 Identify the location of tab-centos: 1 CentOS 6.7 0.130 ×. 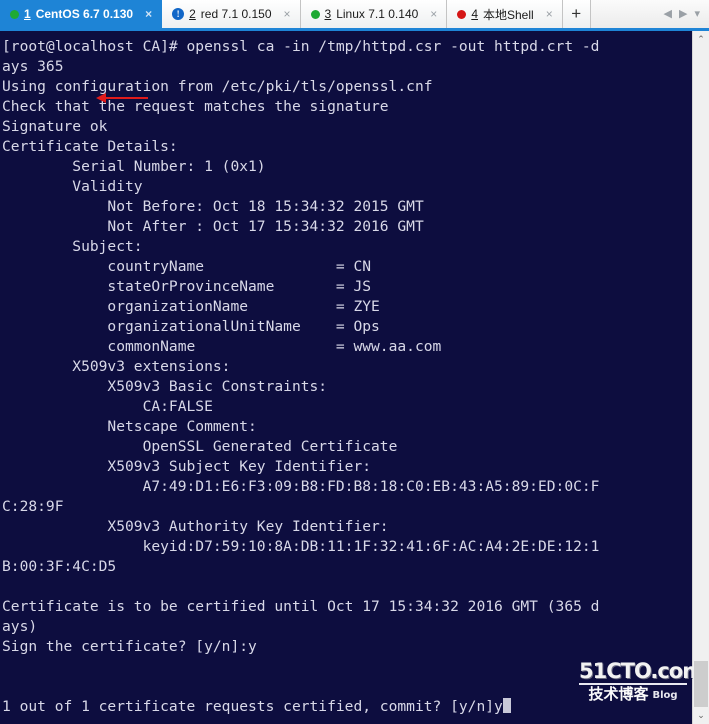
(81, 14).